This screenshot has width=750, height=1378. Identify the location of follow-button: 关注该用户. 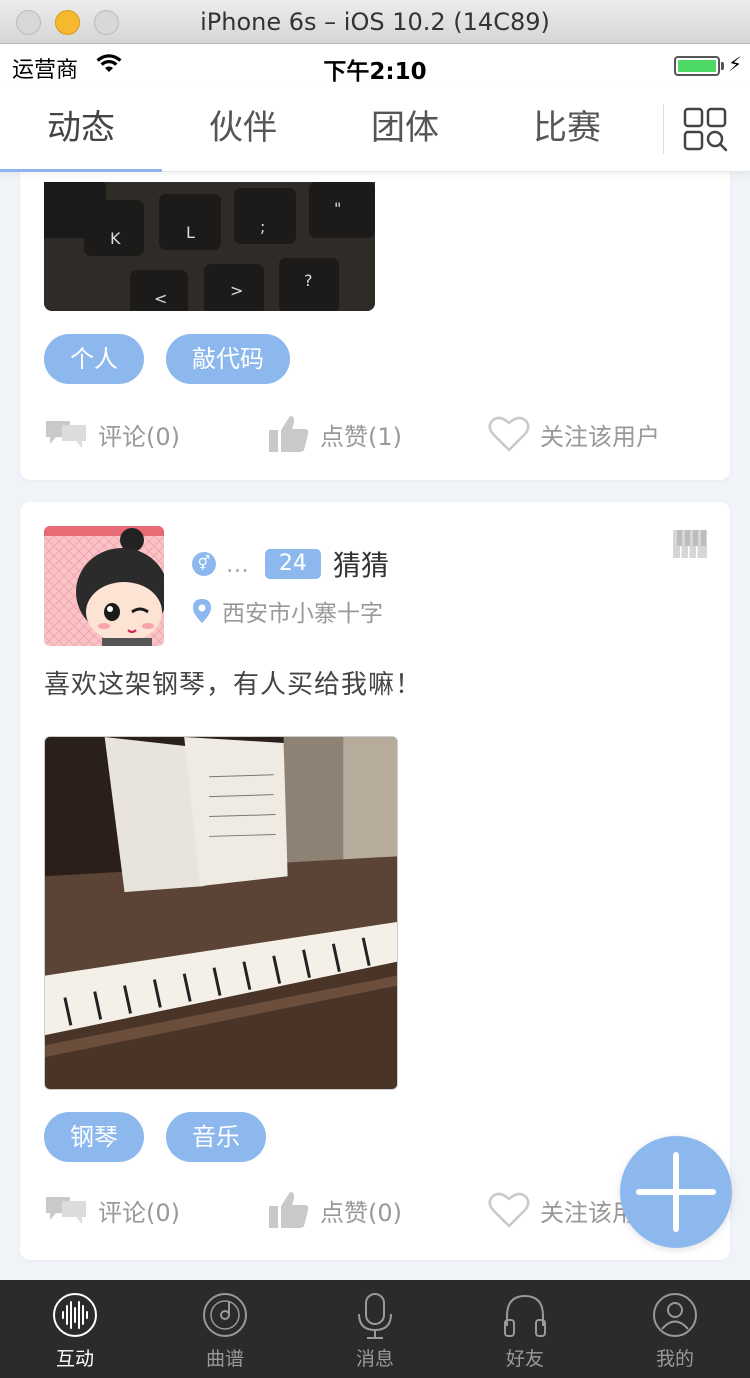
(574, 434).